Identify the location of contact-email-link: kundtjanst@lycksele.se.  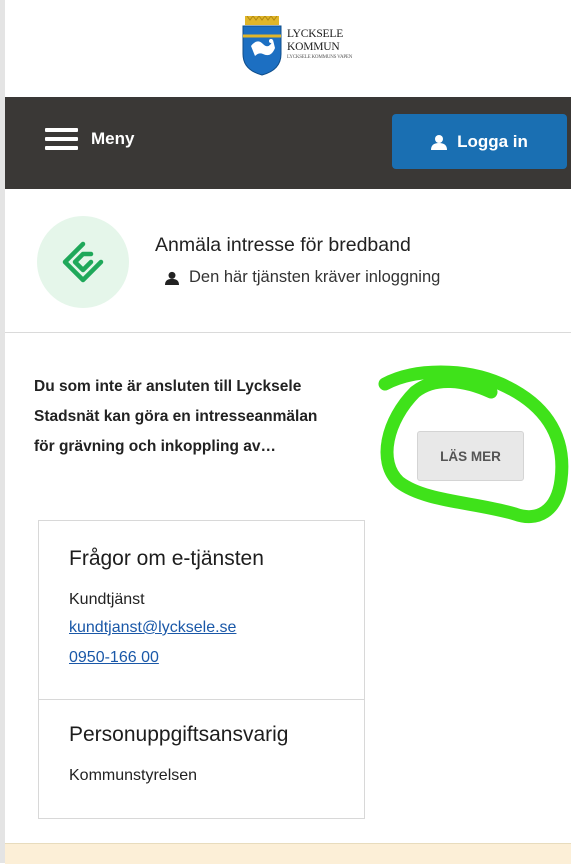
(152, 627).